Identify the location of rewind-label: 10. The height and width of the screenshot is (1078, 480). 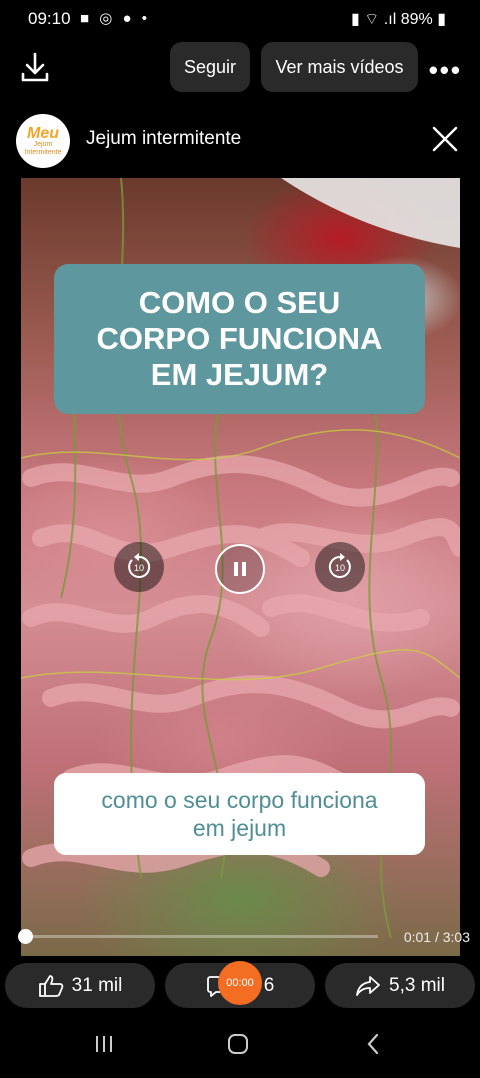
(139, 568).